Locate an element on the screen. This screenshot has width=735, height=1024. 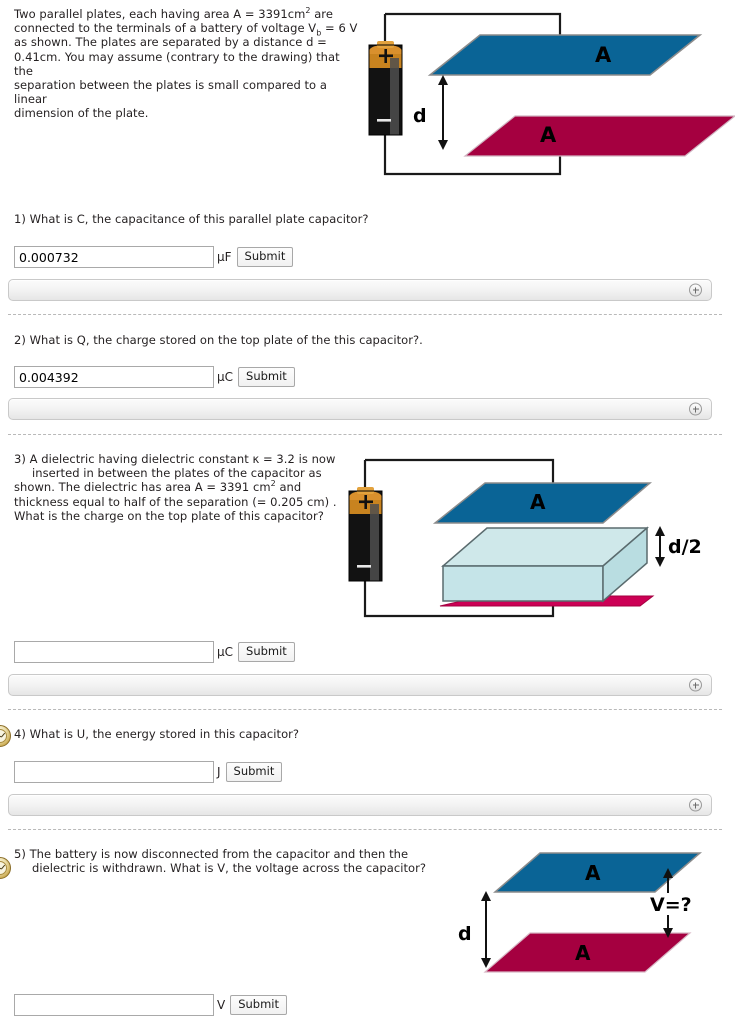
diagram3-voltage-label: V=? is located at coordinates (671, 905).